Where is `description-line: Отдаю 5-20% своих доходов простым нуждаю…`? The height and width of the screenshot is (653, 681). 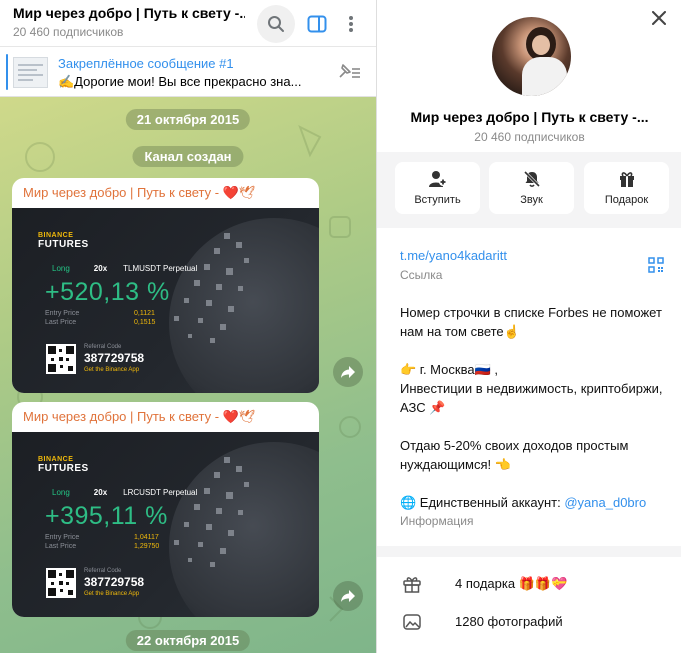 description-line: Отдаю 5-20% своих доходов простым нуждаю… is located at coordinates (514, 455).